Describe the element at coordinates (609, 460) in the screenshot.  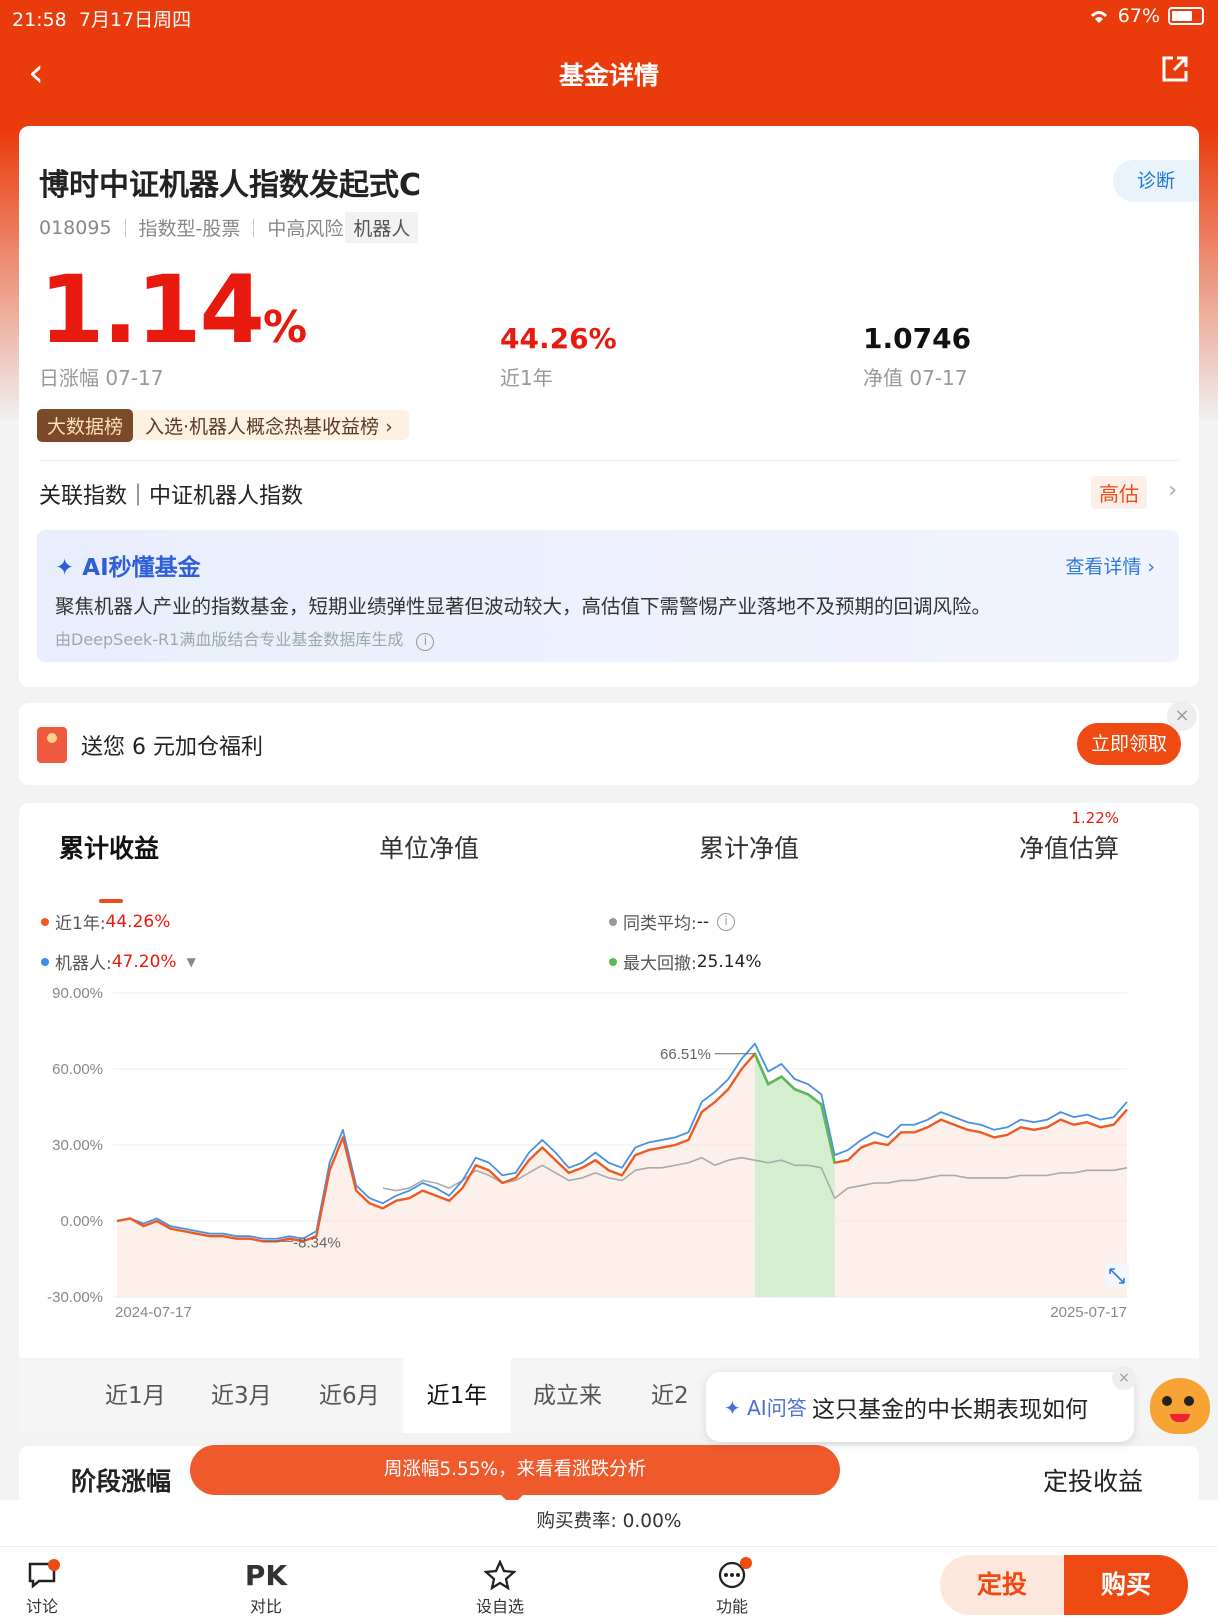
I see `divider` at that location.